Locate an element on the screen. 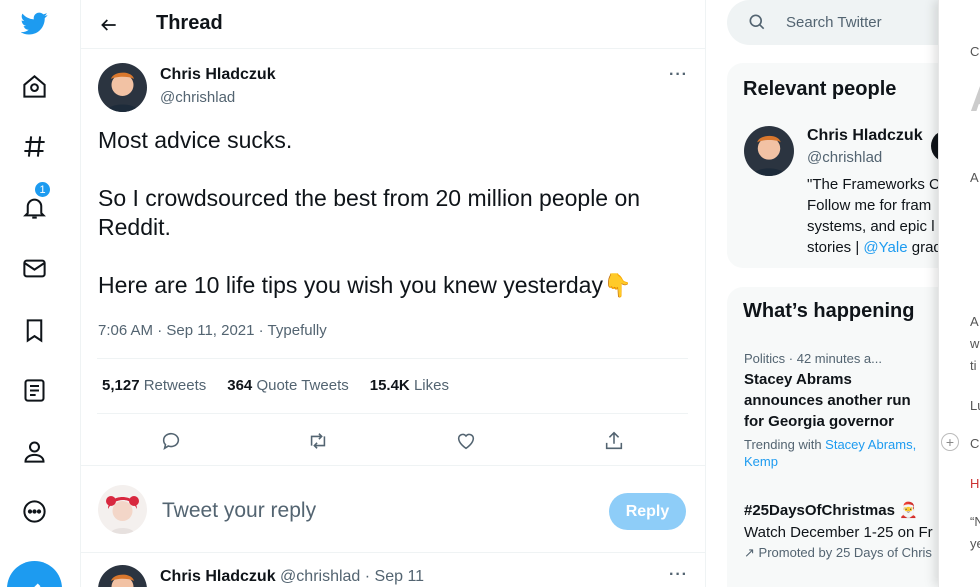 This screenshot has height=587, width=980. promoted-trend-subtitle: Watch December 1-25 on Fr is located at coordinates (838, 532).